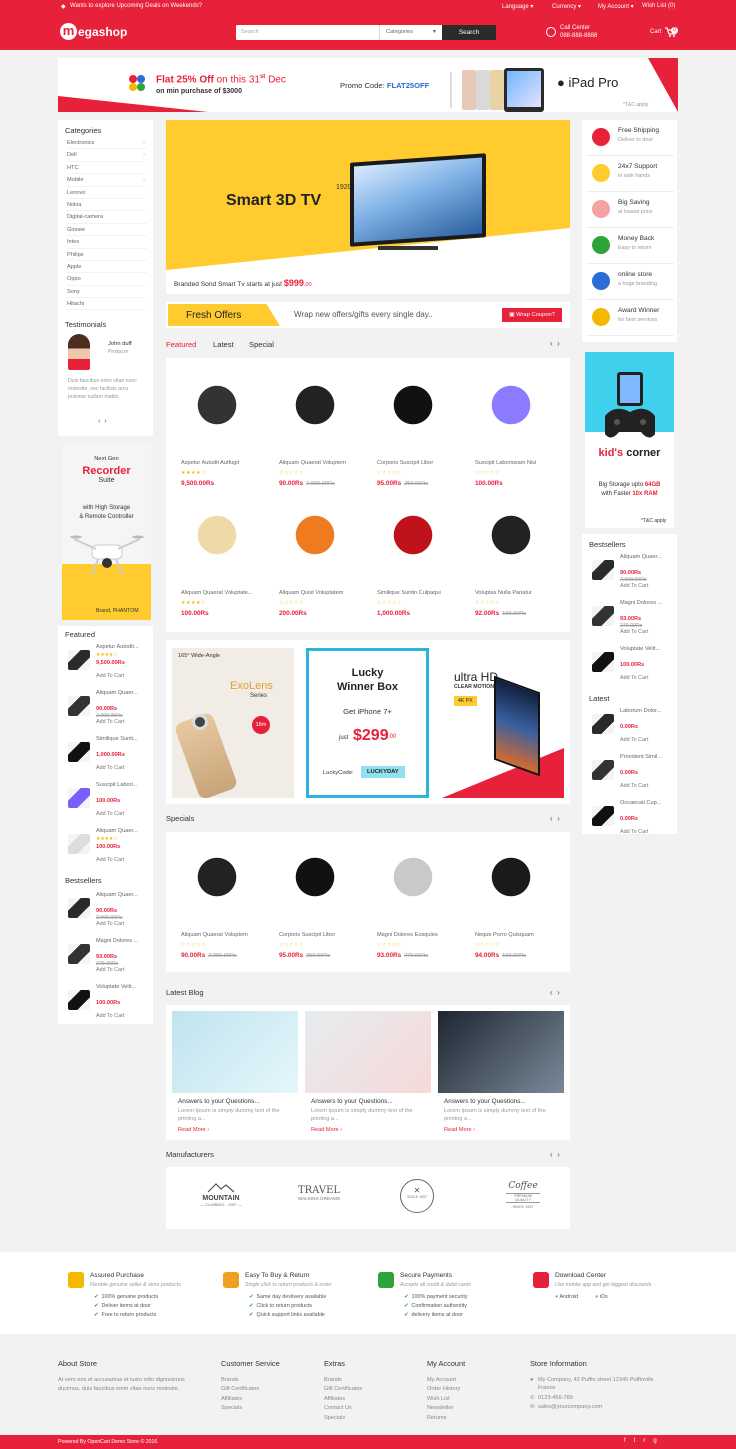 This screenshot has width=736, height=1449. What do you see at coordinates (566, 1297) in the screenshot?
I see `android-link: ● Android` at bounding box center [566, 1297].